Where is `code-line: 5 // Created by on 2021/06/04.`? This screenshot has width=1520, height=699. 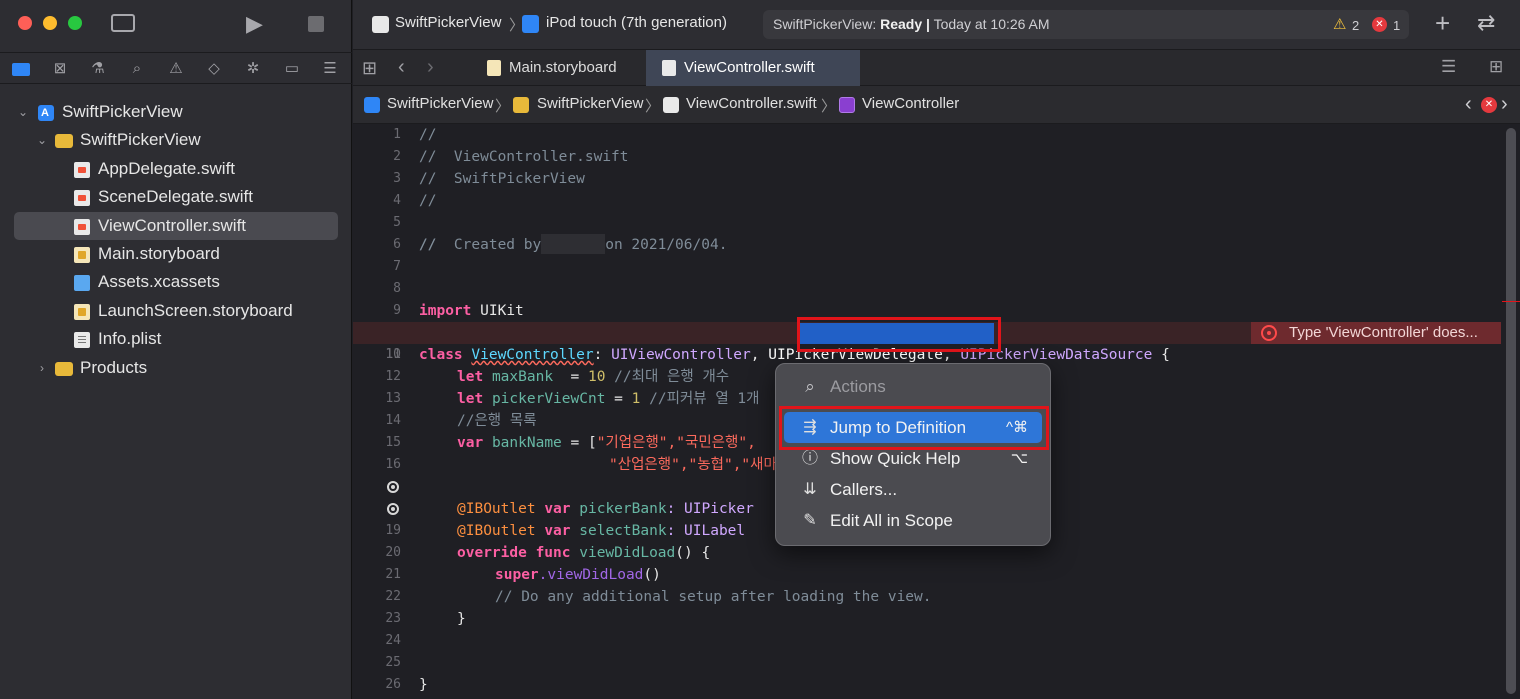
code-line: 5 // Created by on 2021/06/04. is located at coordinates (927, 233).